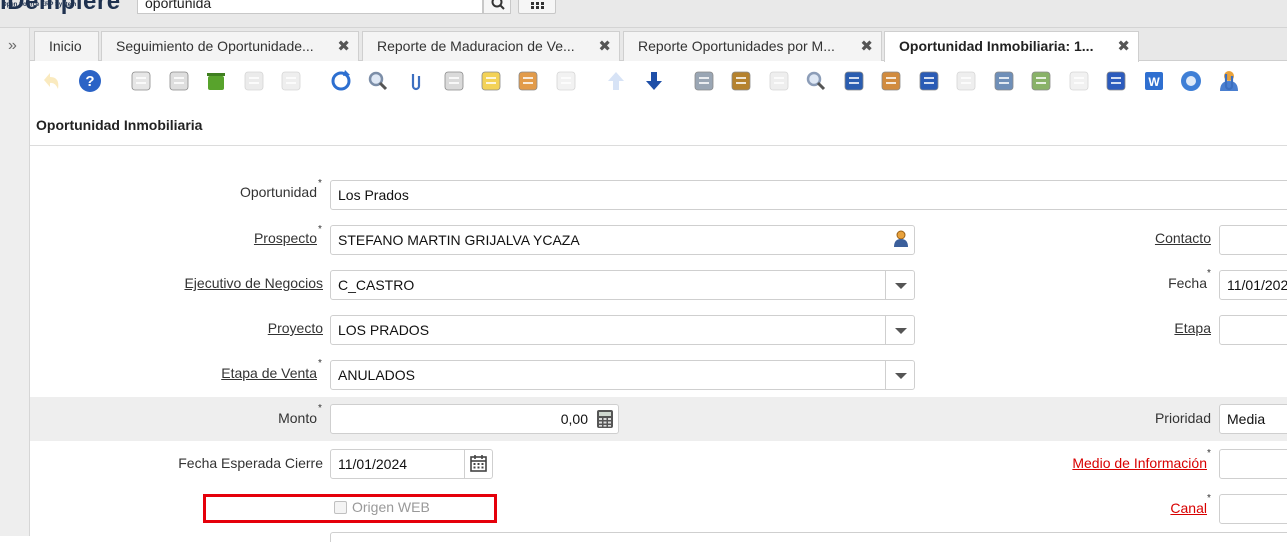  I want to click on prospecto-field: STEFANO MARTIN GRIJALVA YCAZA, so click(622, 240).